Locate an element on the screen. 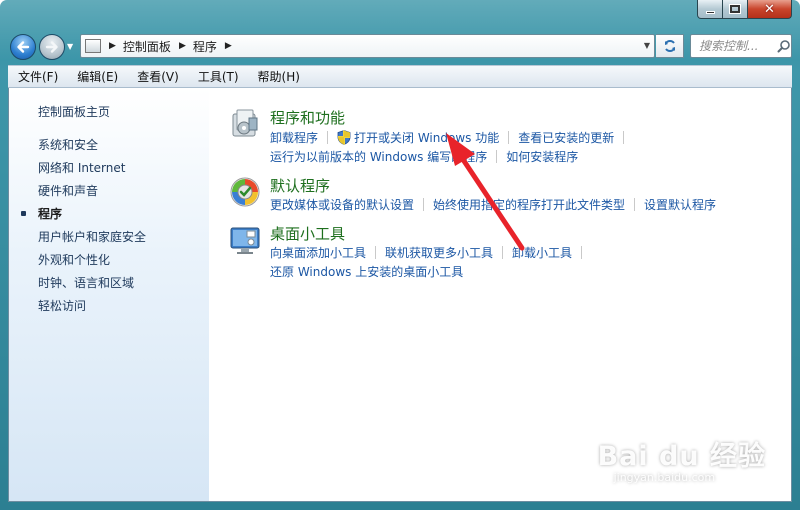 The height and width of the screenshot is (510, 800). link-row: 运行为以前版本的 Windows 编写的程序 如何安装程序 is located at coordinates (424, 156).